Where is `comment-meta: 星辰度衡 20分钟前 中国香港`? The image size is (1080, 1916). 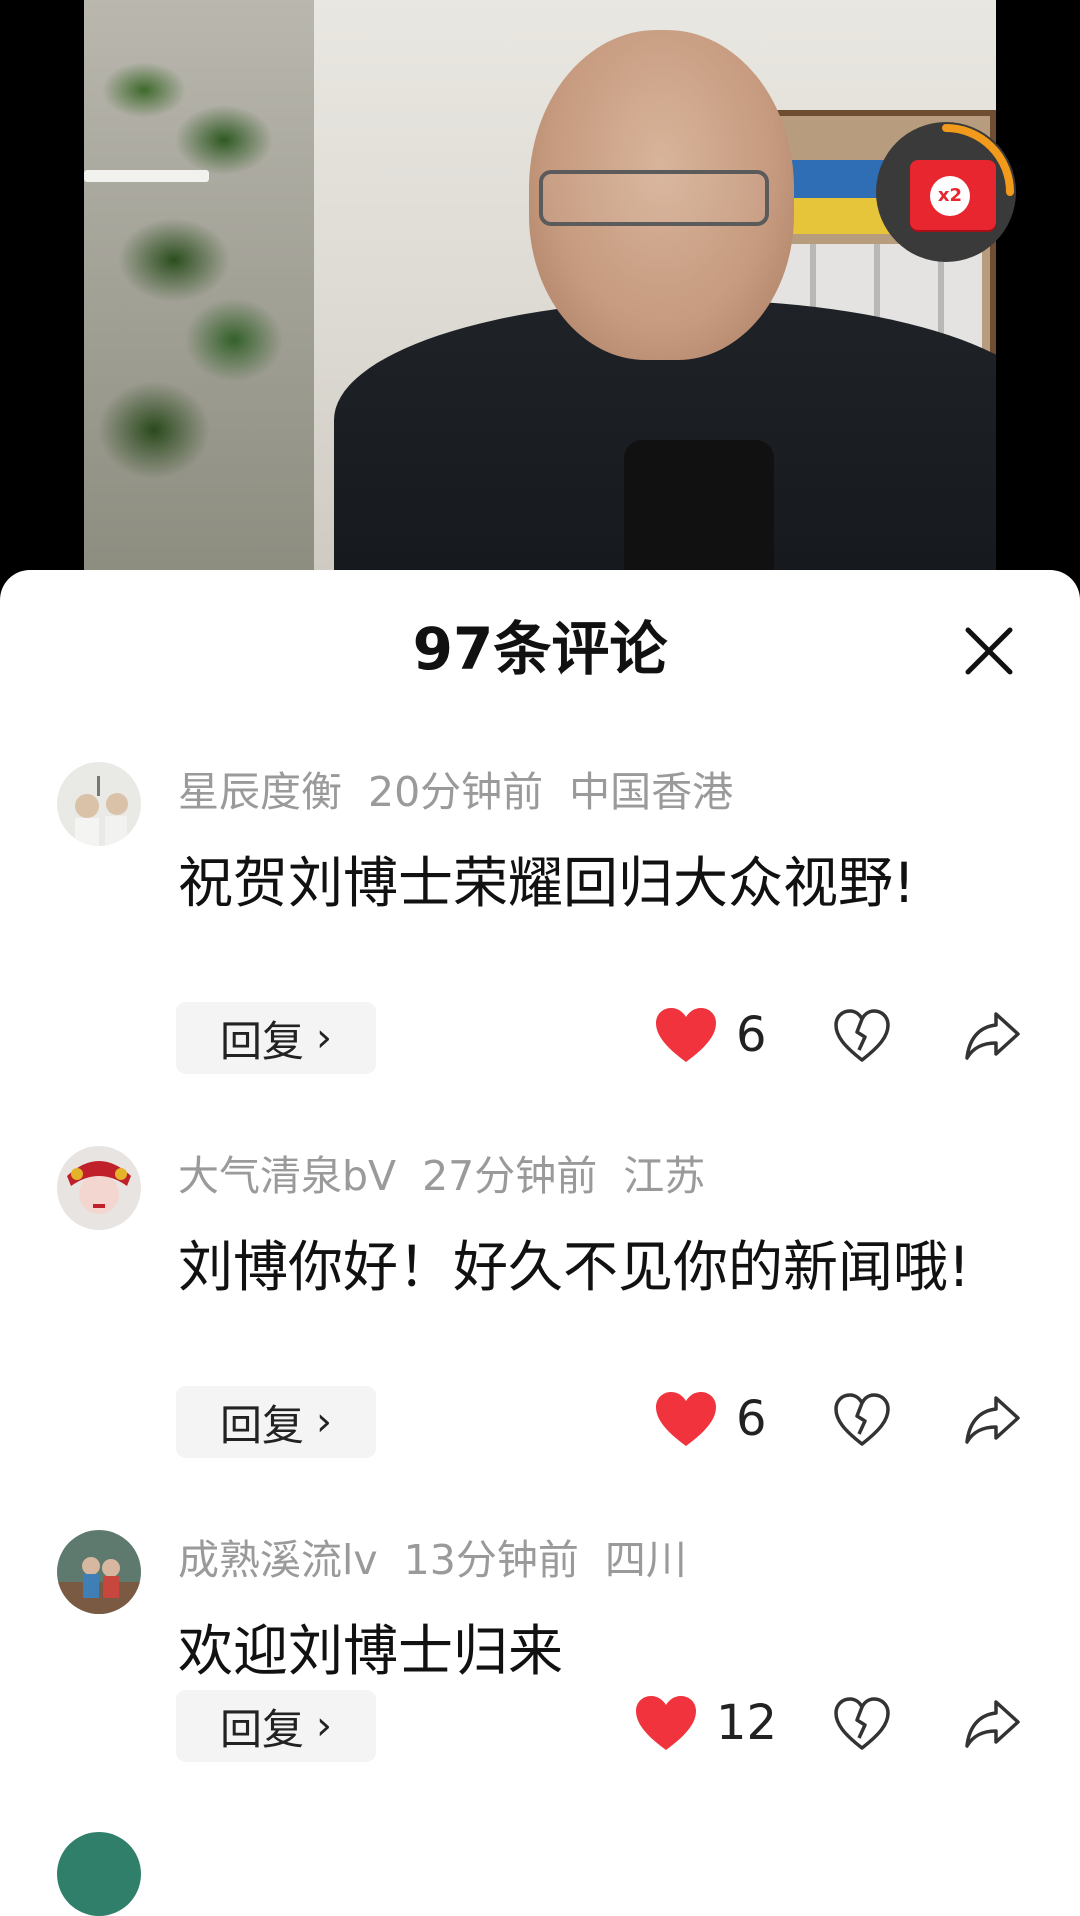 comment-meta: 星辰度衡 20分钟前 中国香港 is located at coordinates (468, 792).